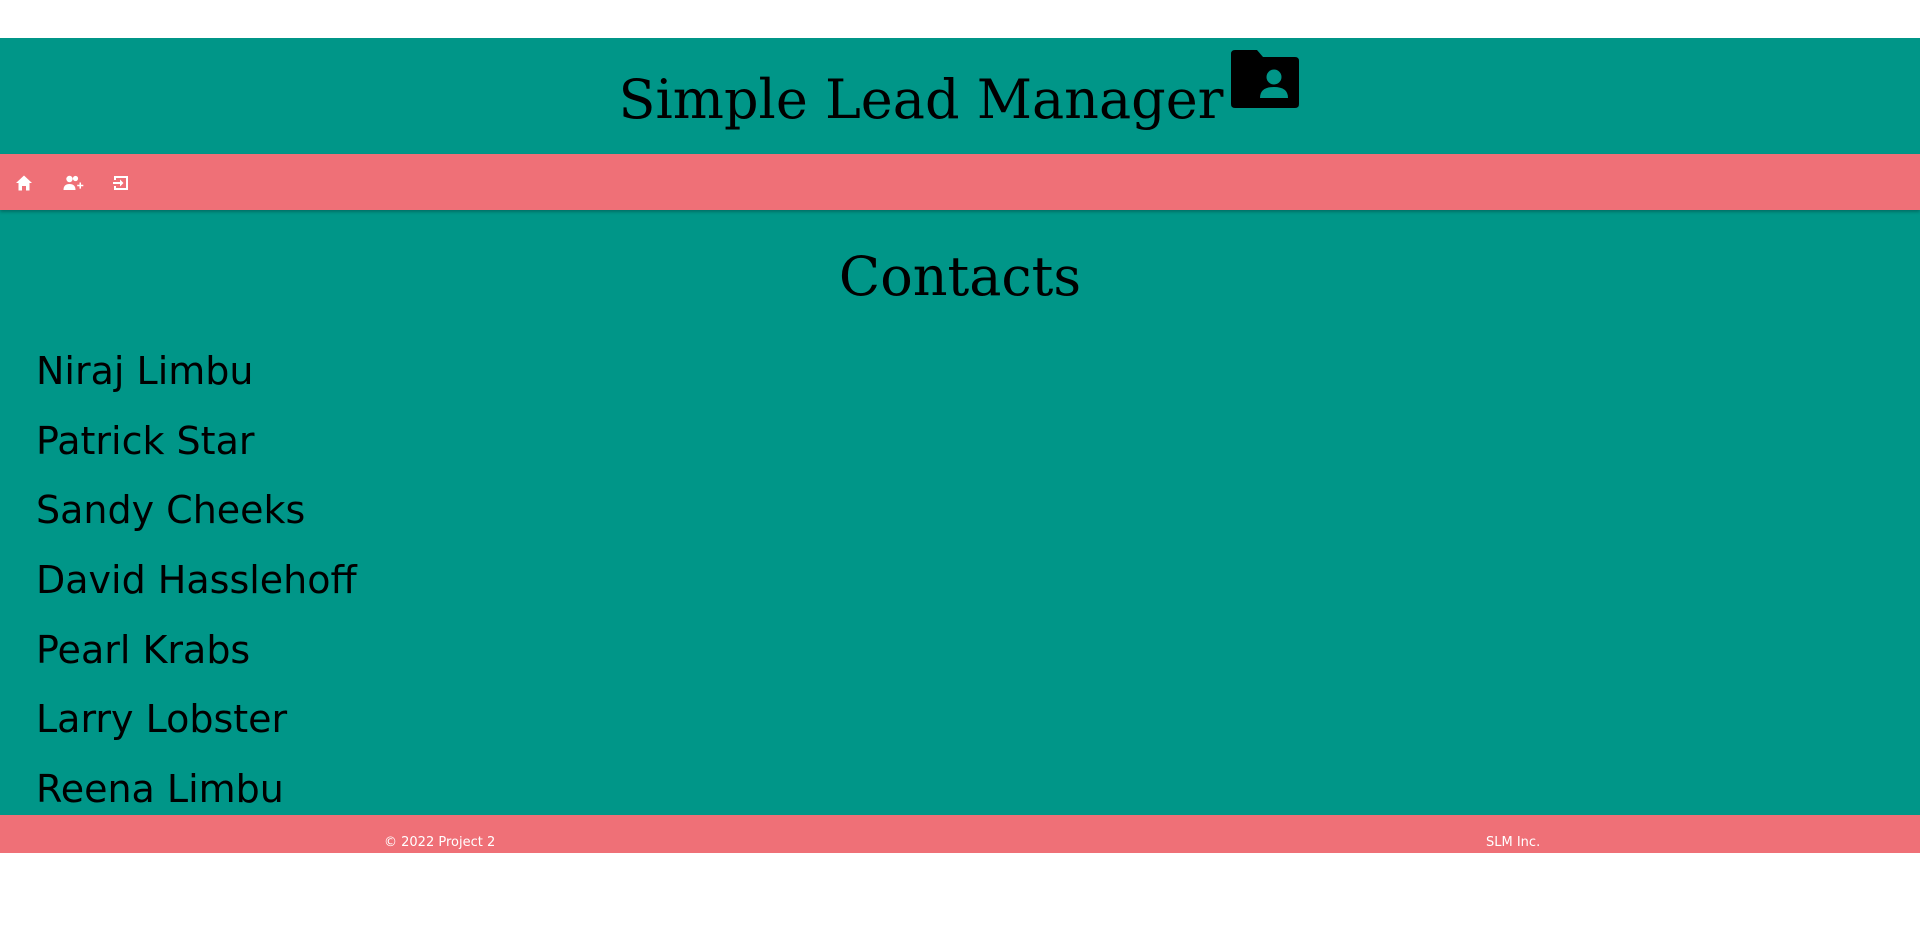 The width and height of the screenshot is (1920, 937). I want to click on contact-item: Larry Lobster, so click(196, 720).